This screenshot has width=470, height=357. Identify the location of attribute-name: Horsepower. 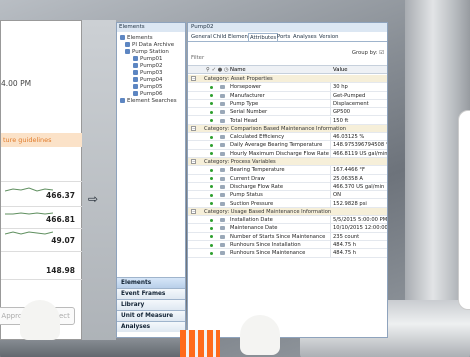
(246, 87).